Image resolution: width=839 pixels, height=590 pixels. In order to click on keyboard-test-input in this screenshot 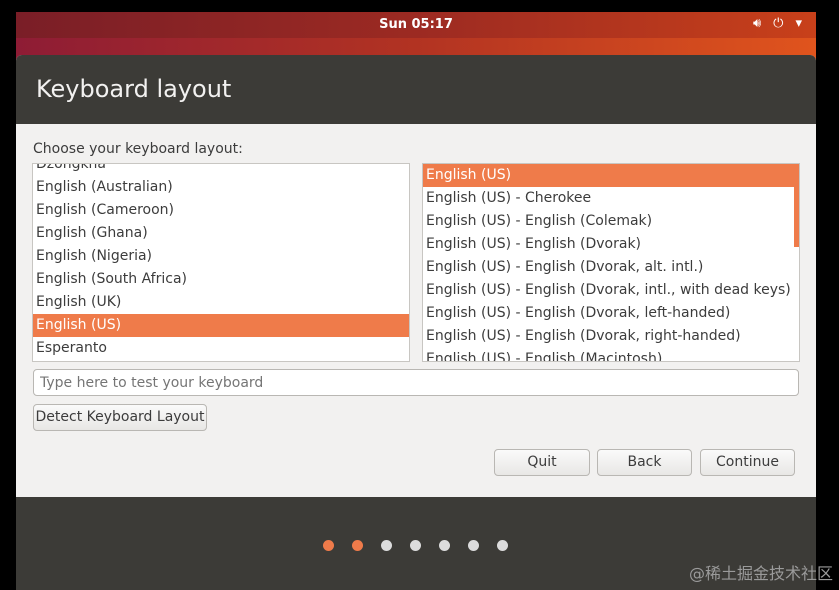, I will do `click(416, 382)`.